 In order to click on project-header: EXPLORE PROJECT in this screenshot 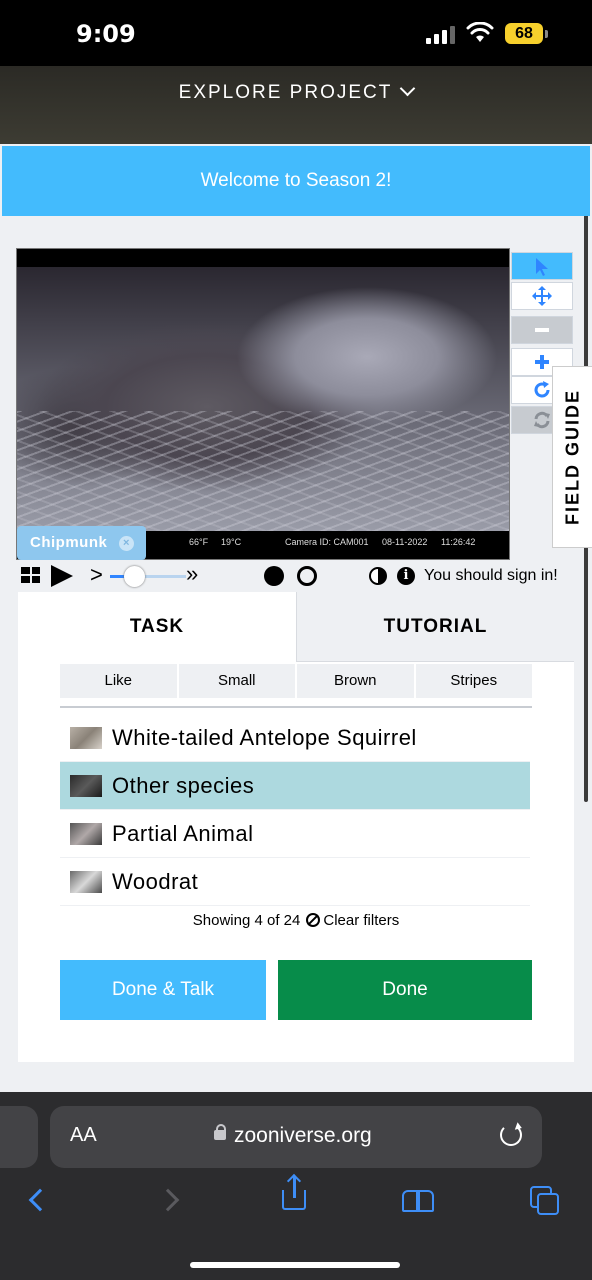, I will do `click(296, 105)`.